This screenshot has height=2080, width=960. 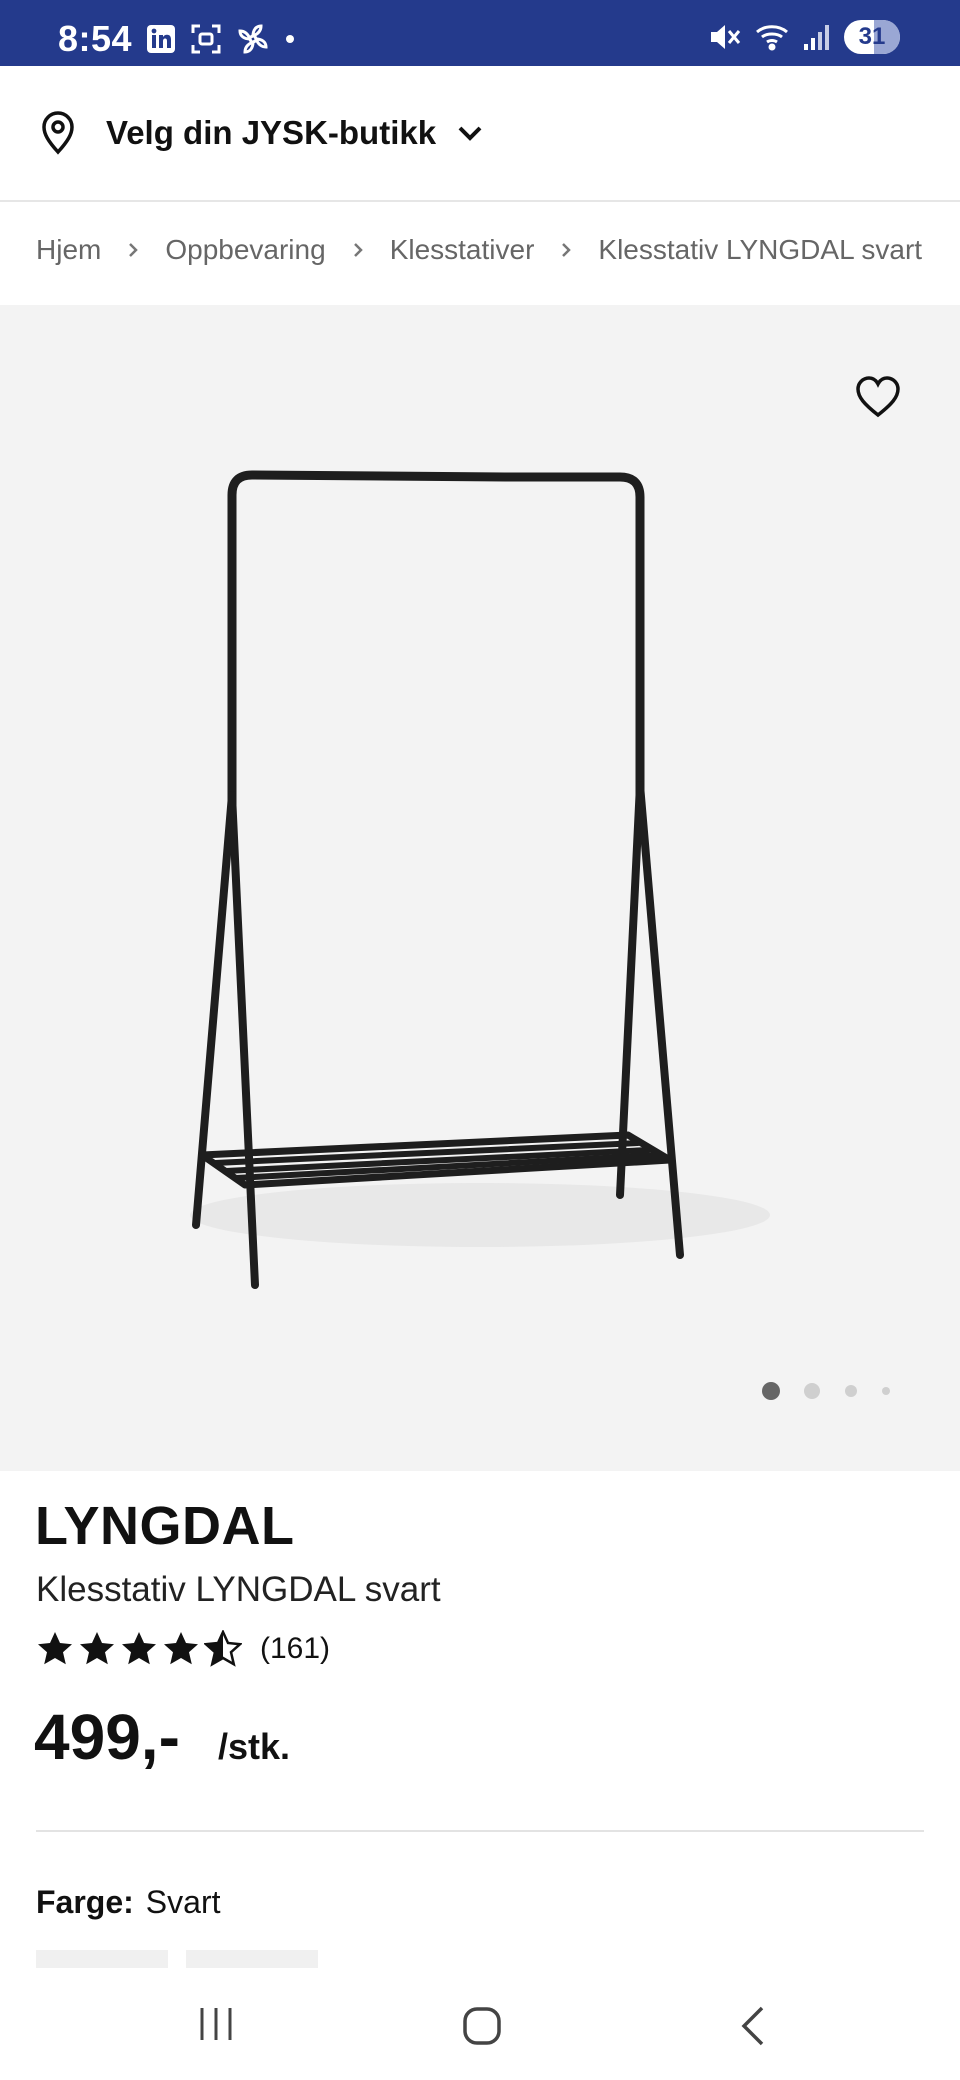 What do you see at coordinates (254, 1746) in the screenshot?
I see `price-unit: /stk.` at bounding box center [254, 1746].